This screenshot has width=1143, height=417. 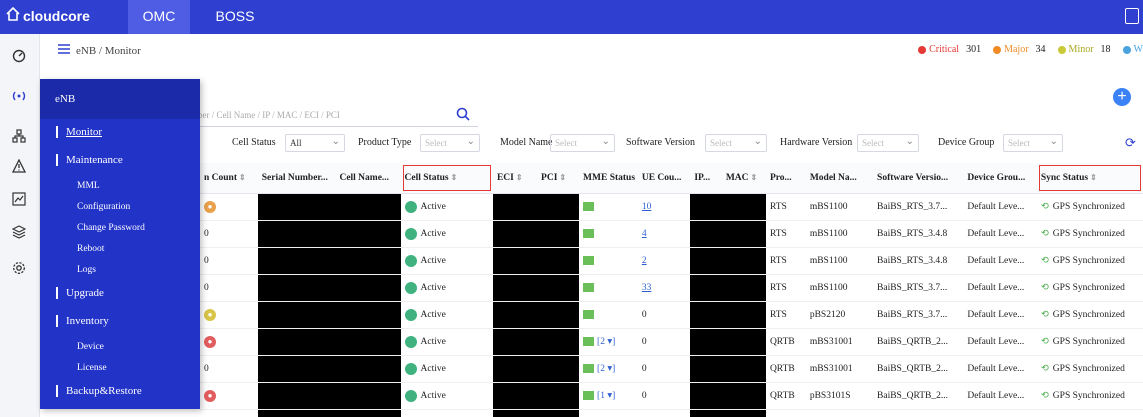 What do you see at coordinates (644, 261) in the screenshot?
I see `ue-count: 2` at bounding box center [644, 261].